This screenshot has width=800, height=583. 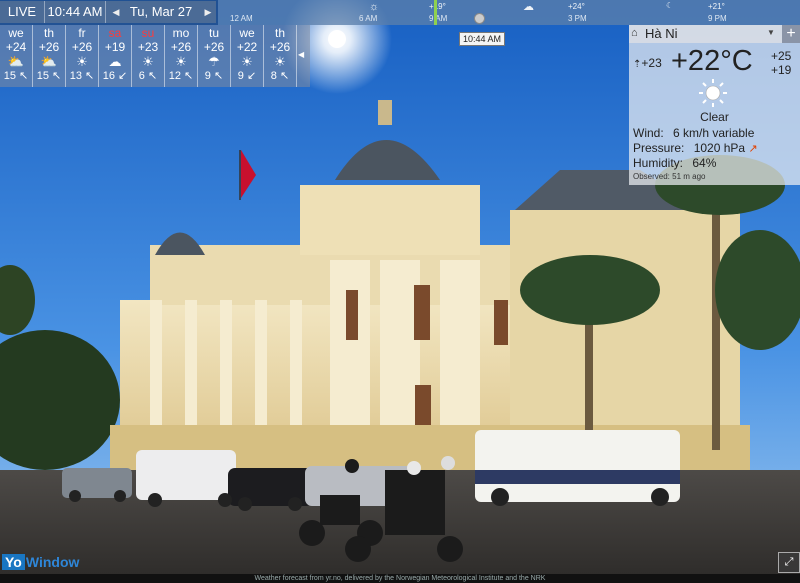 I want to click on timeline-slider-handle, so click(x=479, y=18).